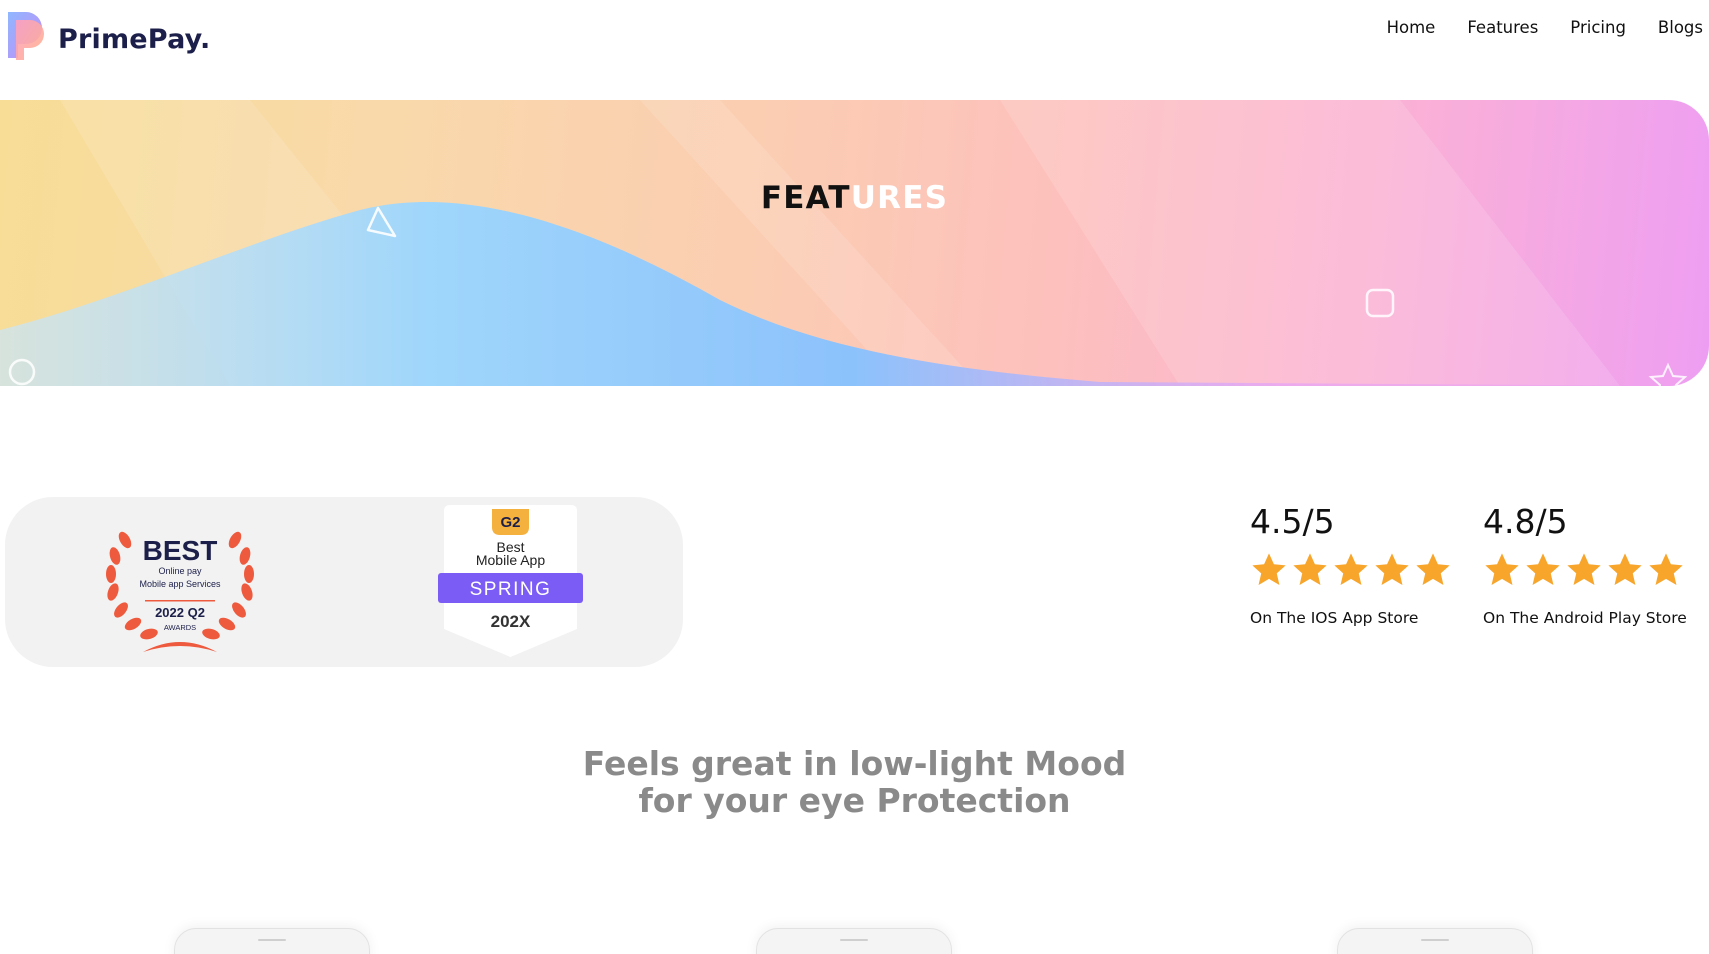 Image resolution: width=1709 pixels, height=954 pixels. What do you see at coordinates (510, 522) in the screenshot?
I see `g2-logo: G2` at bounding box center [510, 522].